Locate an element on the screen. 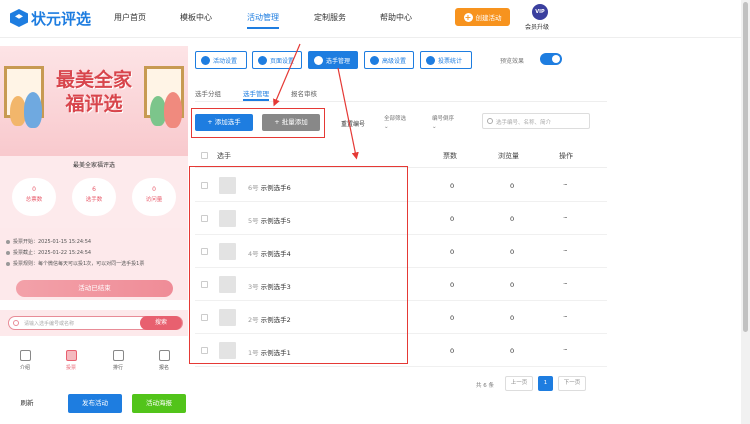  sort-order-select: 编号倒序 ⌄ is located at coordinates (443, 123).